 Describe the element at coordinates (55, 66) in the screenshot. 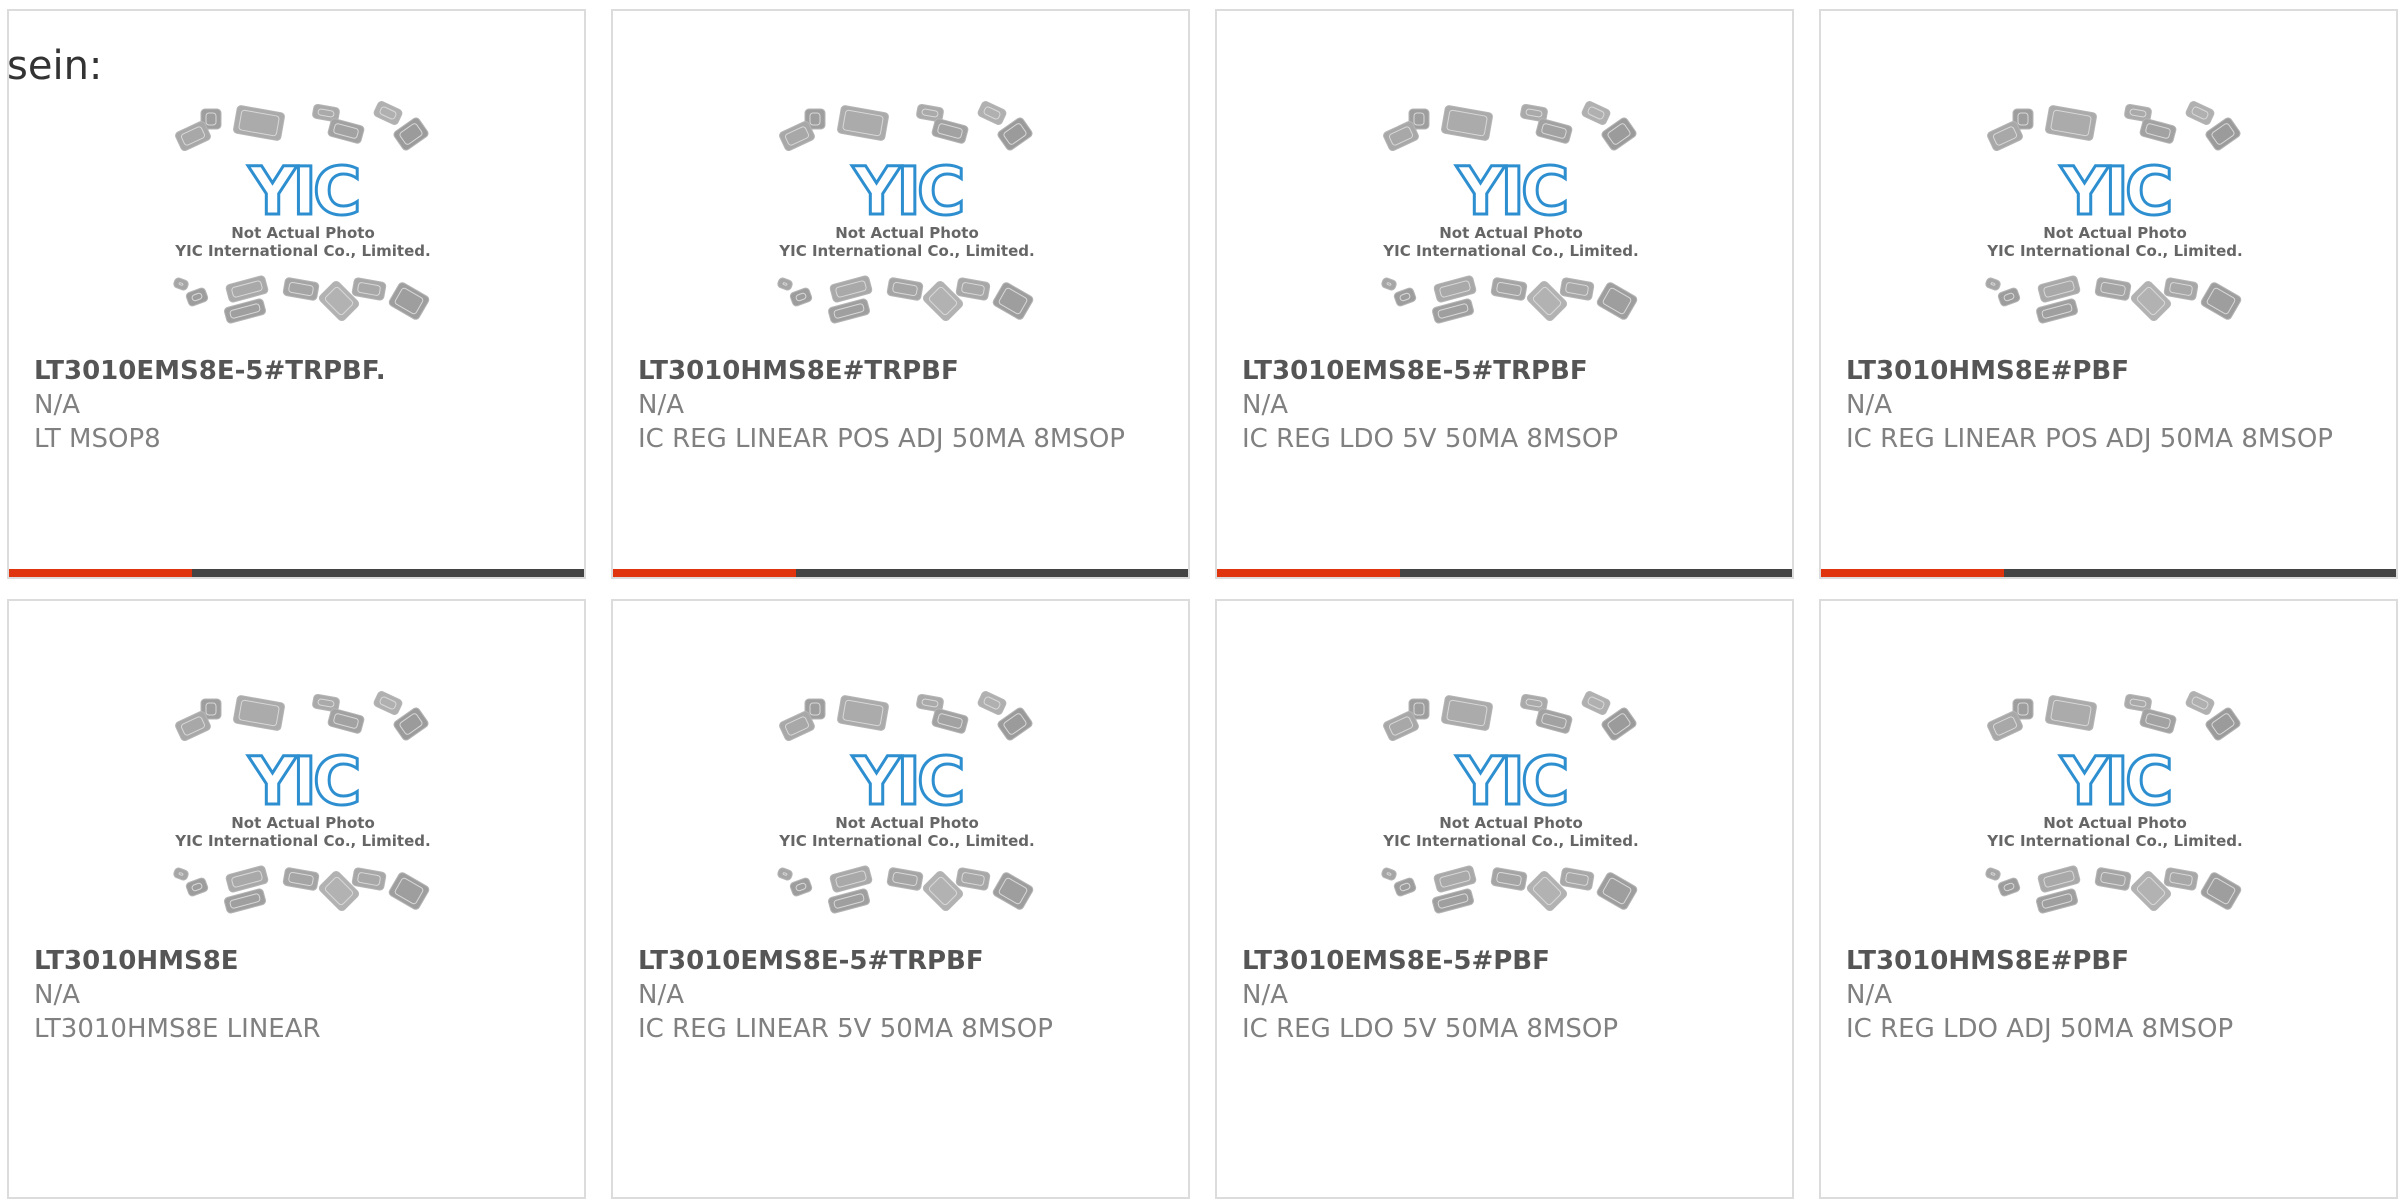

I see `section-heading: sein:` at that location.